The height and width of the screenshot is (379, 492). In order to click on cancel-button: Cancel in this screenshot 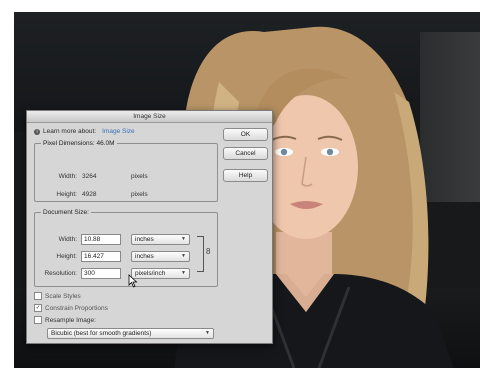, I will do `click(245, 153)`.